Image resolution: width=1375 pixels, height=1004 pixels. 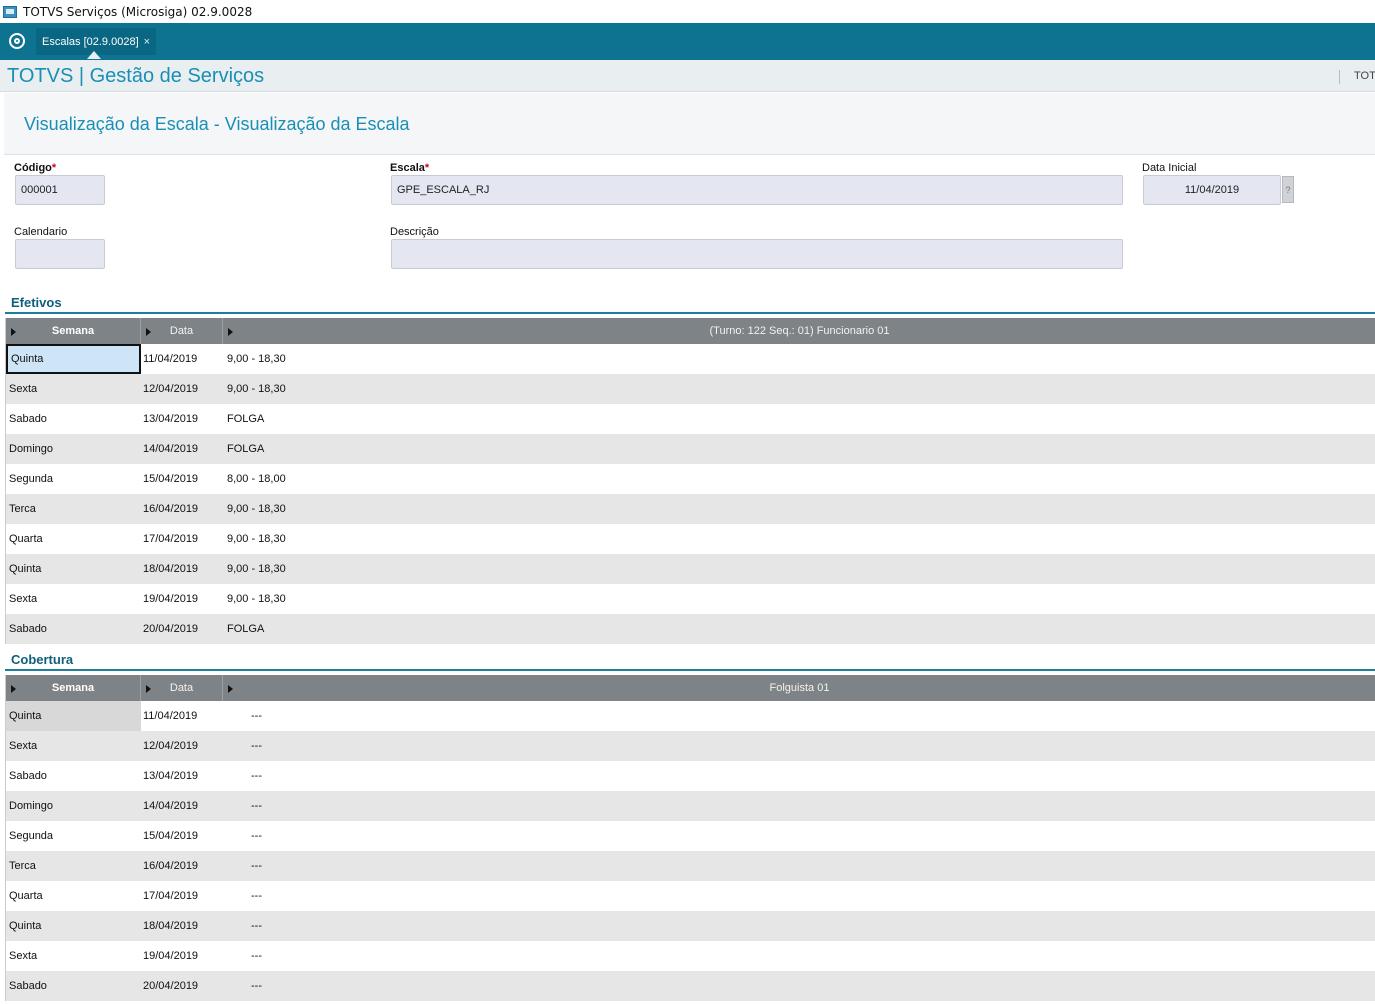 I want to click on table-row: Segunda 15/04/2019 8,00 - 18,00, so click(x=690, y=479).